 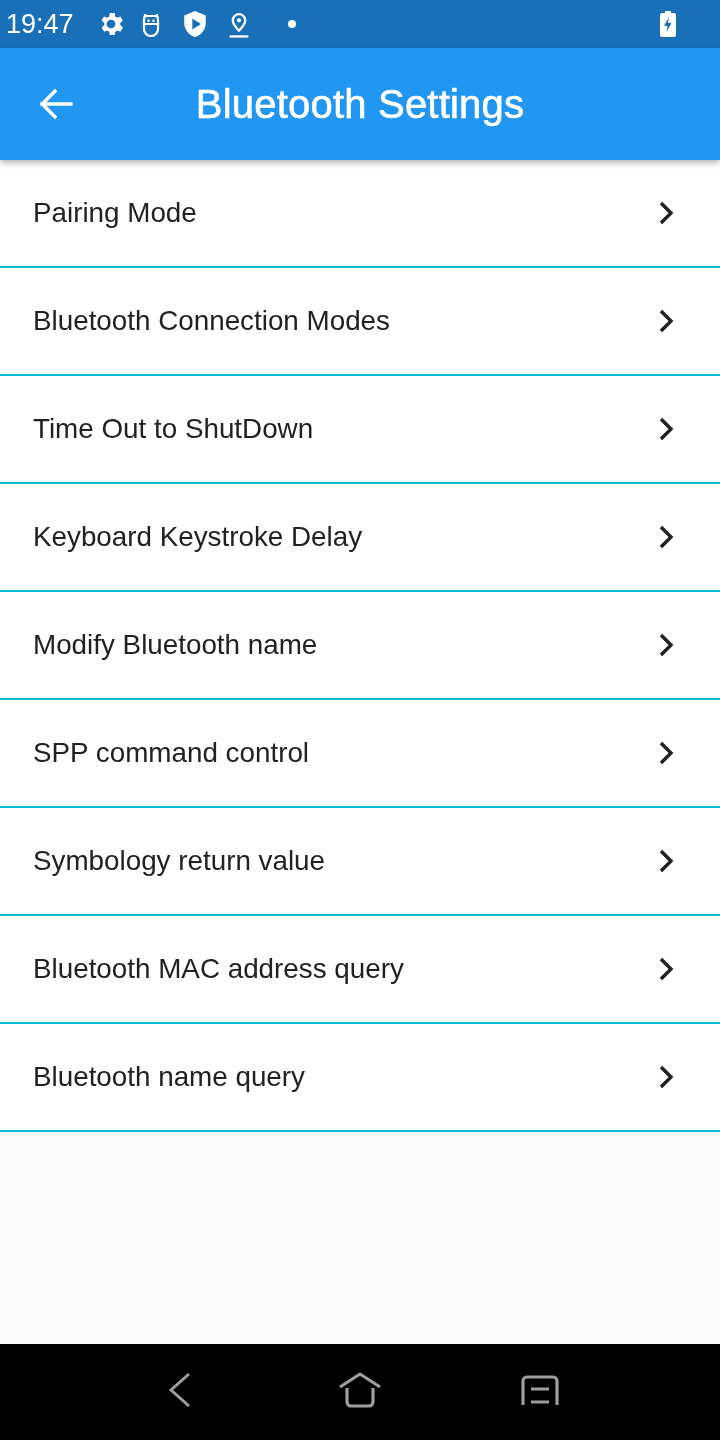 What do you see at coordinates (360, 538) in the screenshot?
I see `settings-list-item: Keyboard Keystroke Delay` at bounding box center [360, 538].